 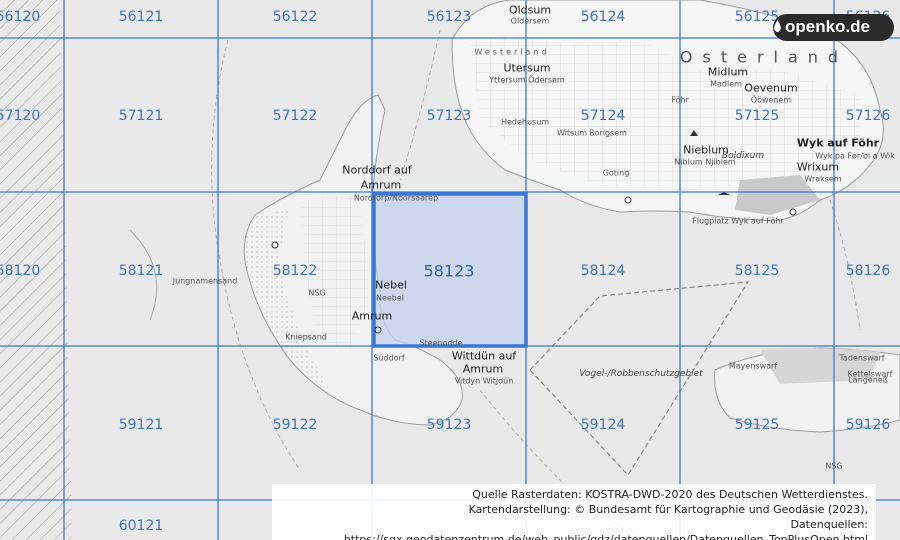 I want to click on place-label: Oevenum, so click(x=771, y=88).